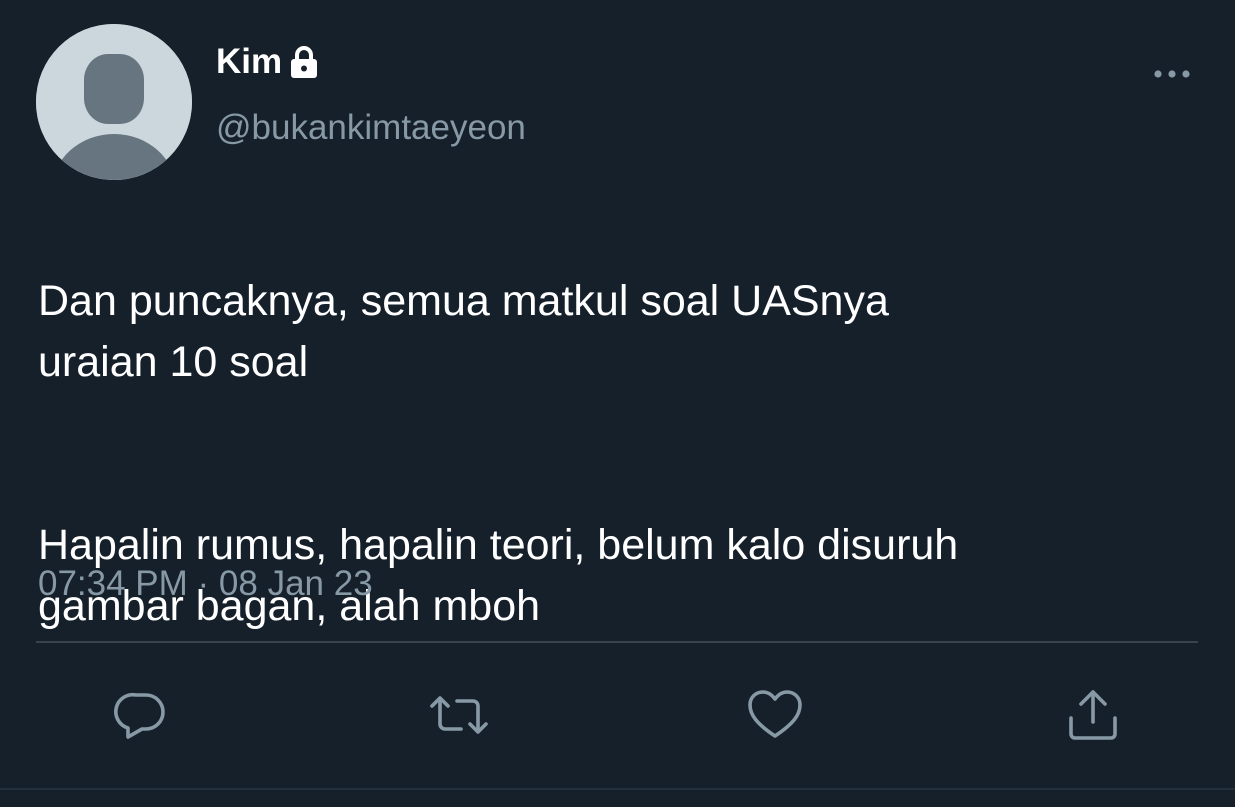 Image resolution: width=1235 pixels, height=807 pixels. I want to click on like-button, so click(775, 715).